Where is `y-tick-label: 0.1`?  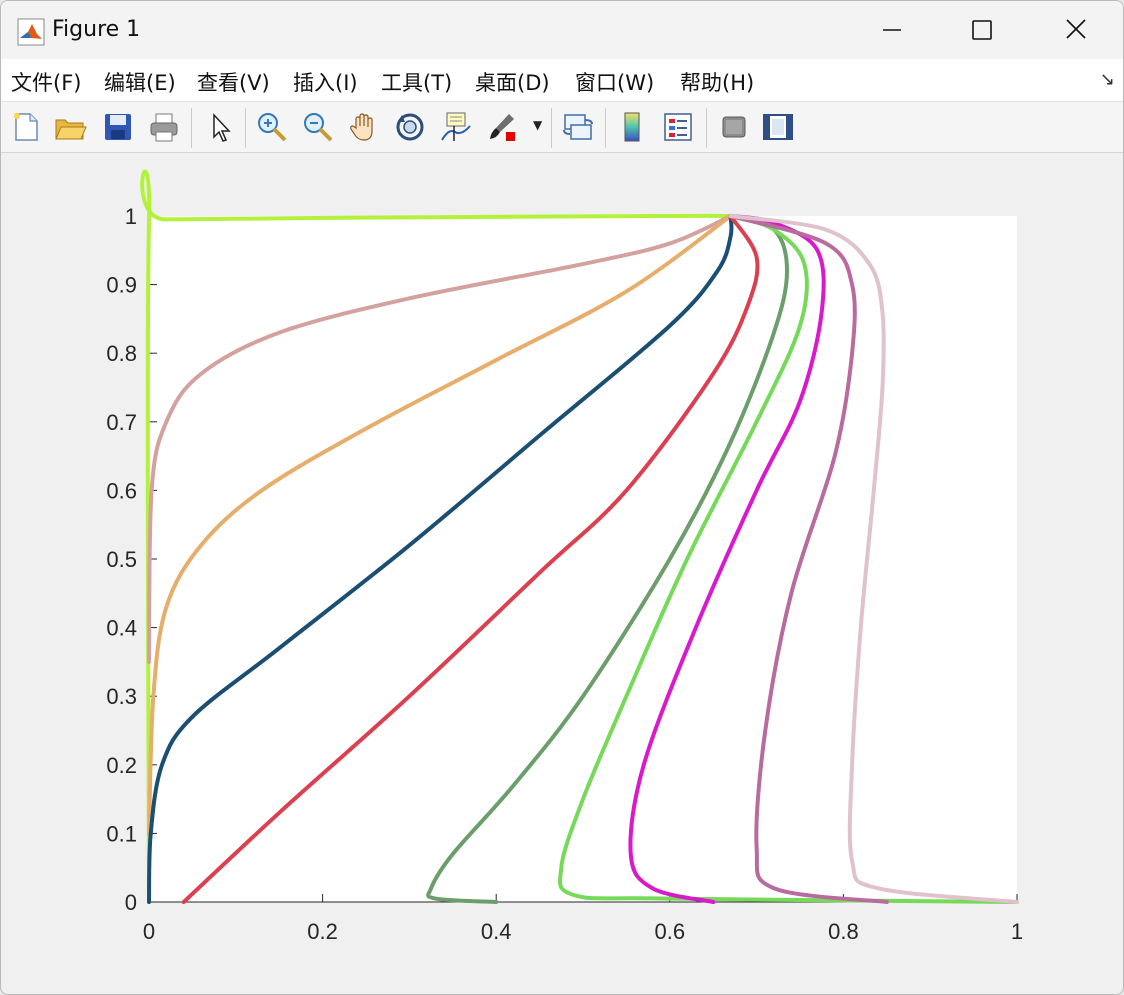 y-tick-label: 0.1 is located at coordinates (121, 833).